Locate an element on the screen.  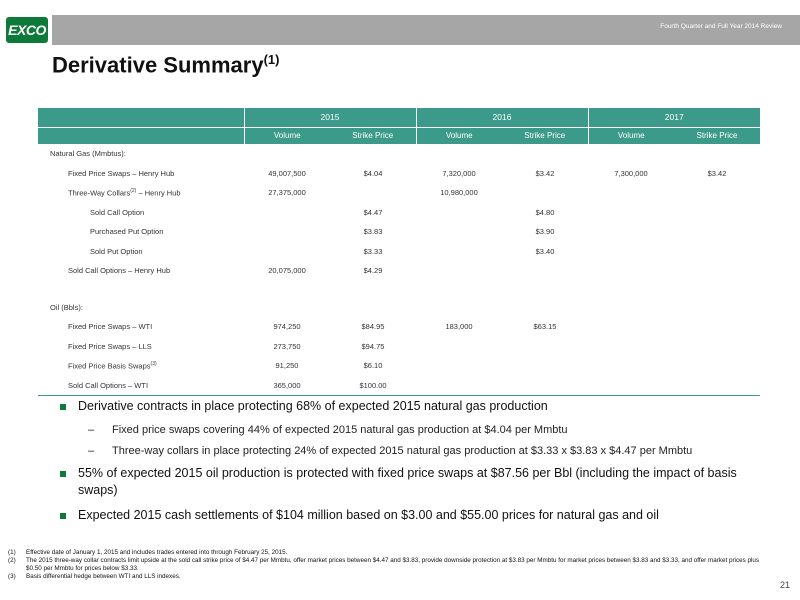
page-number: 21 is located at coordinates (784, 585).